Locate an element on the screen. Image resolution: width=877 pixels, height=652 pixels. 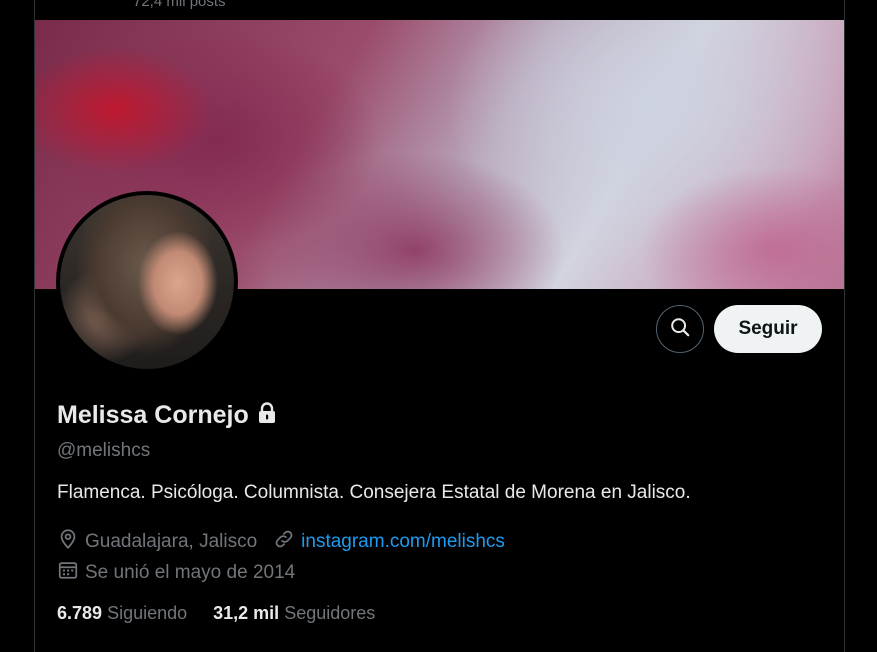
following-stat: 6.789 Siguiendo is located at coordinates (122, 613).